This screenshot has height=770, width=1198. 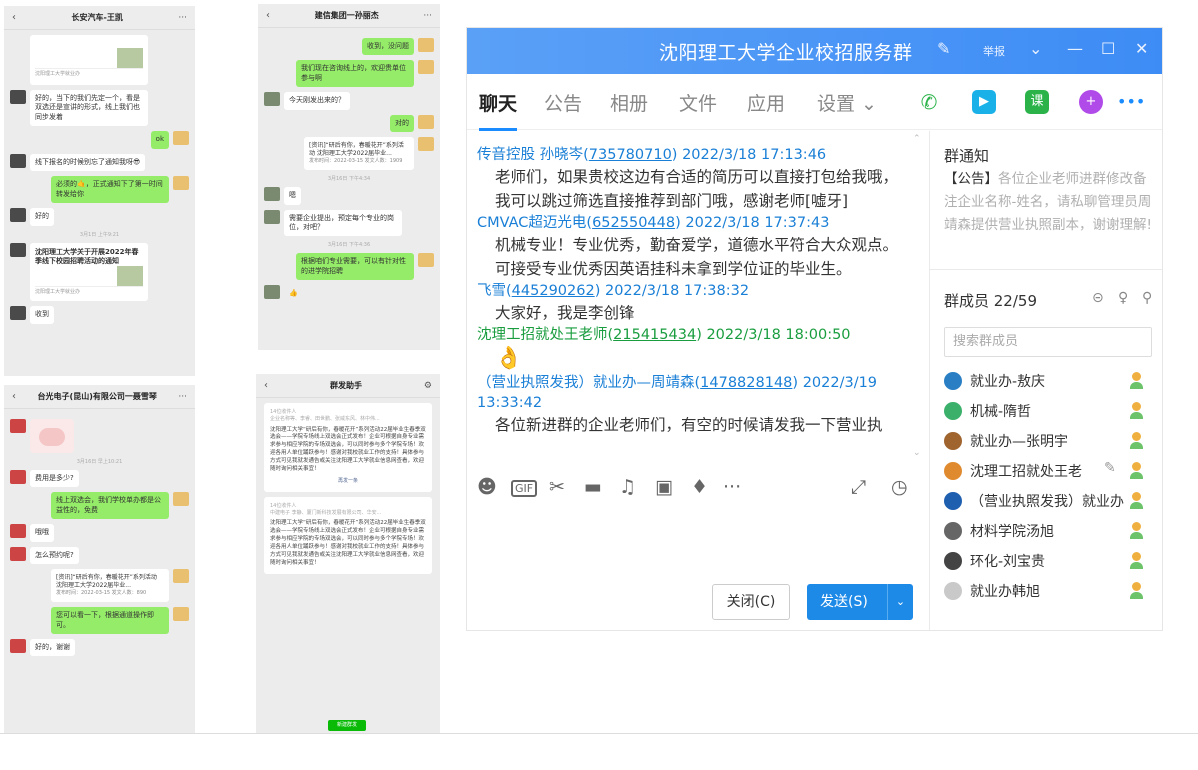 I want to click on article-card: 沈阳理工大学关于开展2022年春季线下校园招聘活动的通知 沈阳理工大学就业办, so click(x=89, y=272).